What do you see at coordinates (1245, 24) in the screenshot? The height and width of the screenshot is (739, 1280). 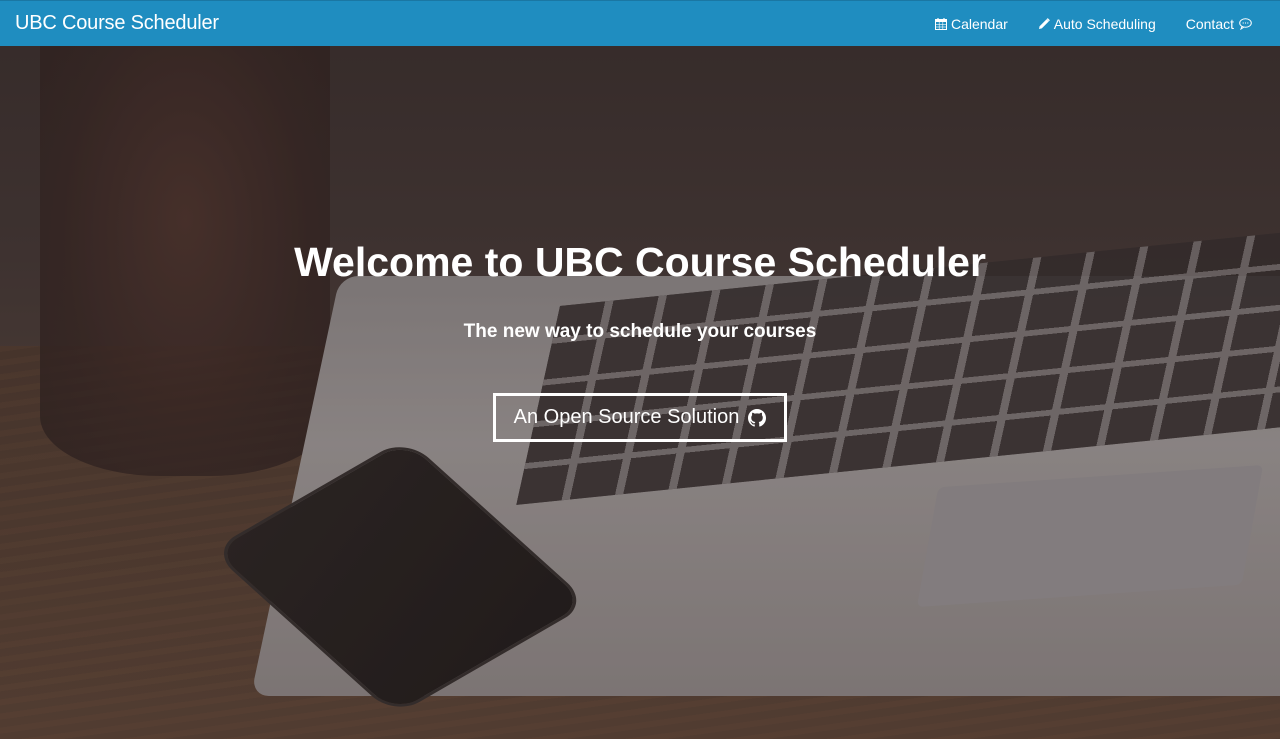 I see `chat-bubble-icon` at bounding box center [1245, 24].